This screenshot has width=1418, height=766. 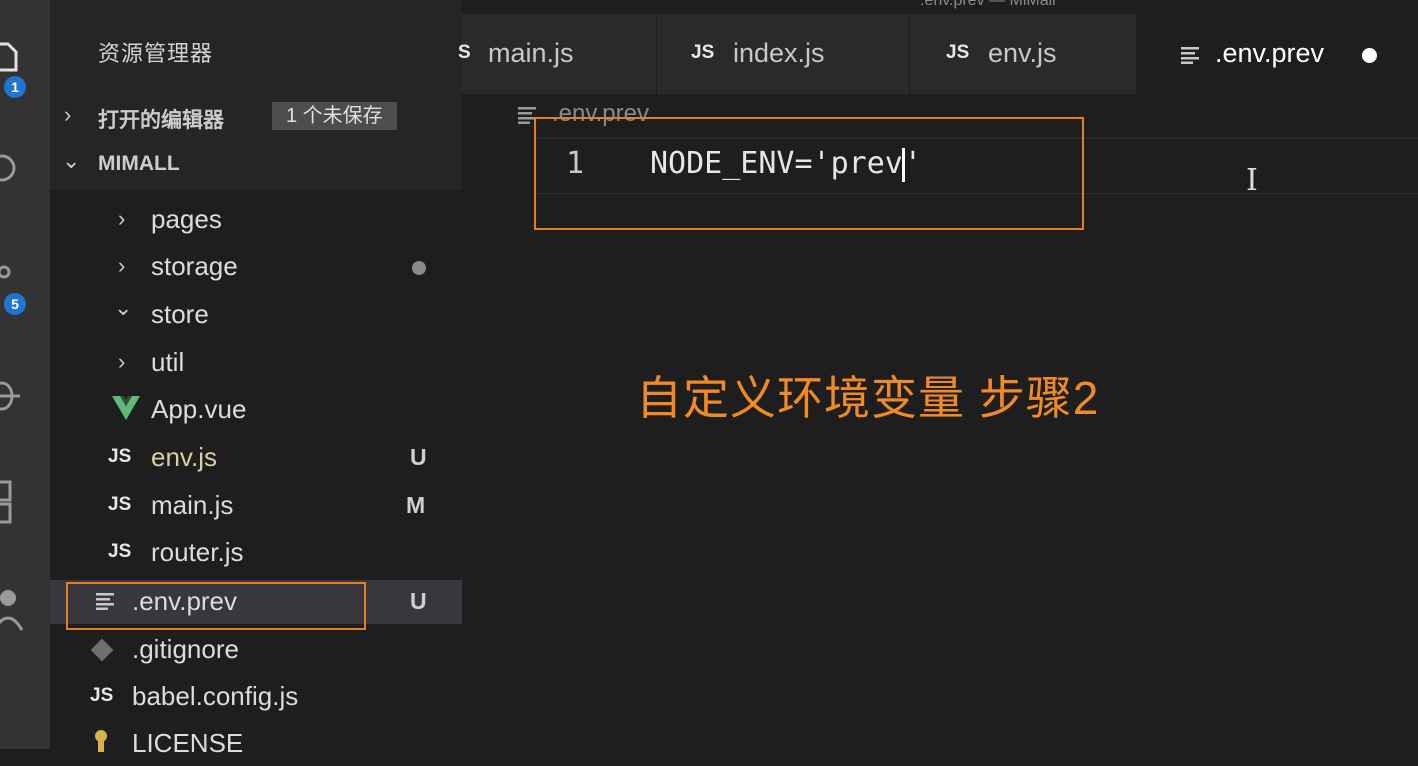 What do you see at coordinates (101, 742) in the screenshot?
I see `license-icon` at bounding box center [101, 742].